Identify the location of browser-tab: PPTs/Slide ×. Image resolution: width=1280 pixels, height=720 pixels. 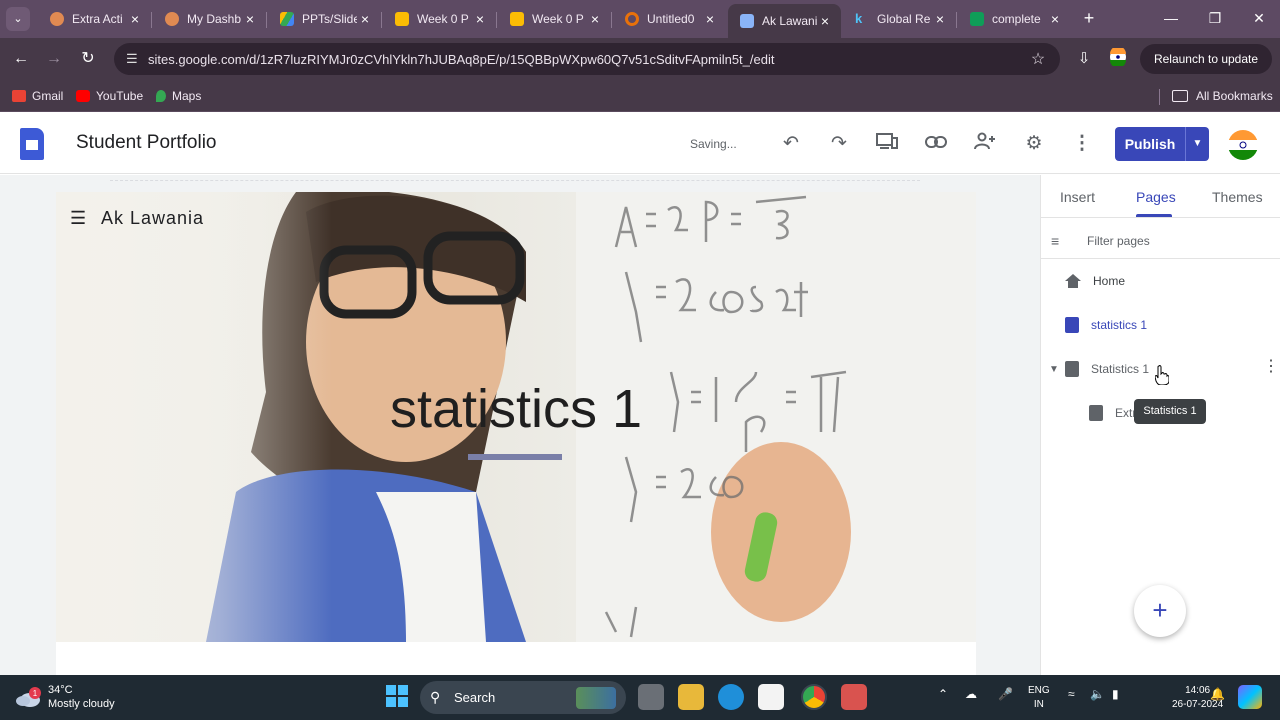
(324, 19).